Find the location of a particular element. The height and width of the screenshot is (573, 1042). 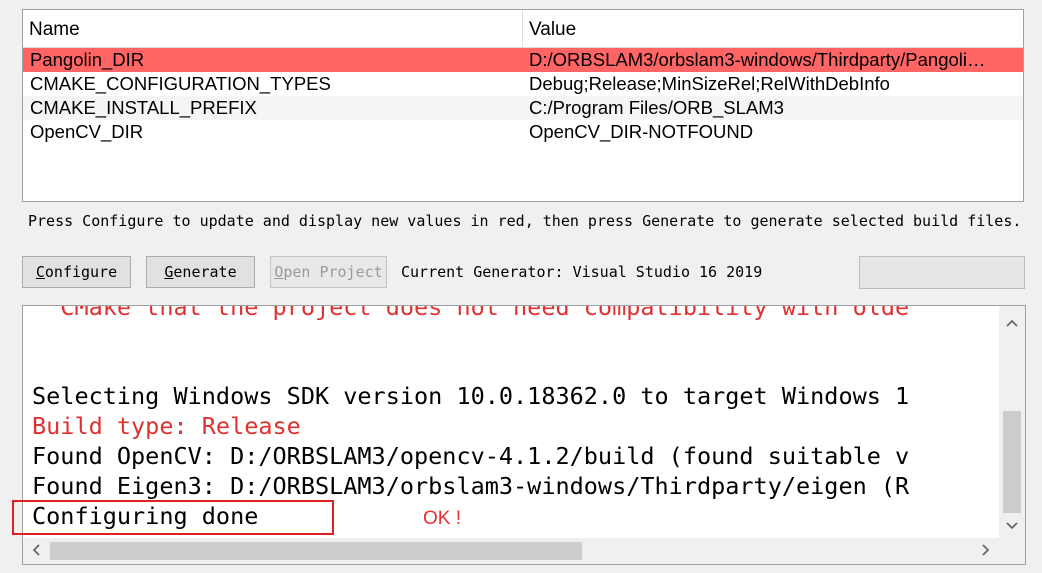

table-row: OpenCV_DIR OpenCV_DIR-NOTFOUND is located at coordinates (523, 132).